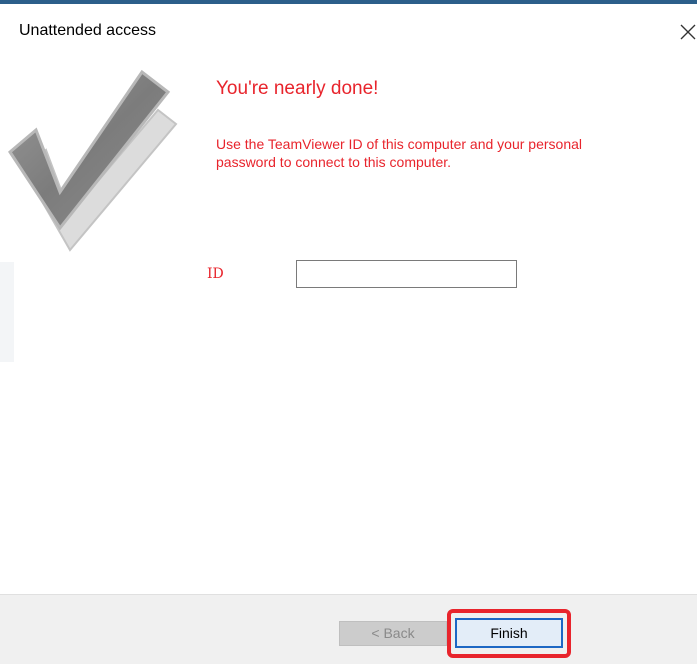 This screenshot has width=697, height=664. Describe the element at coordinates (297, 88) in the screenshot. I see `completion-heading: You're nearly done!` at that location.